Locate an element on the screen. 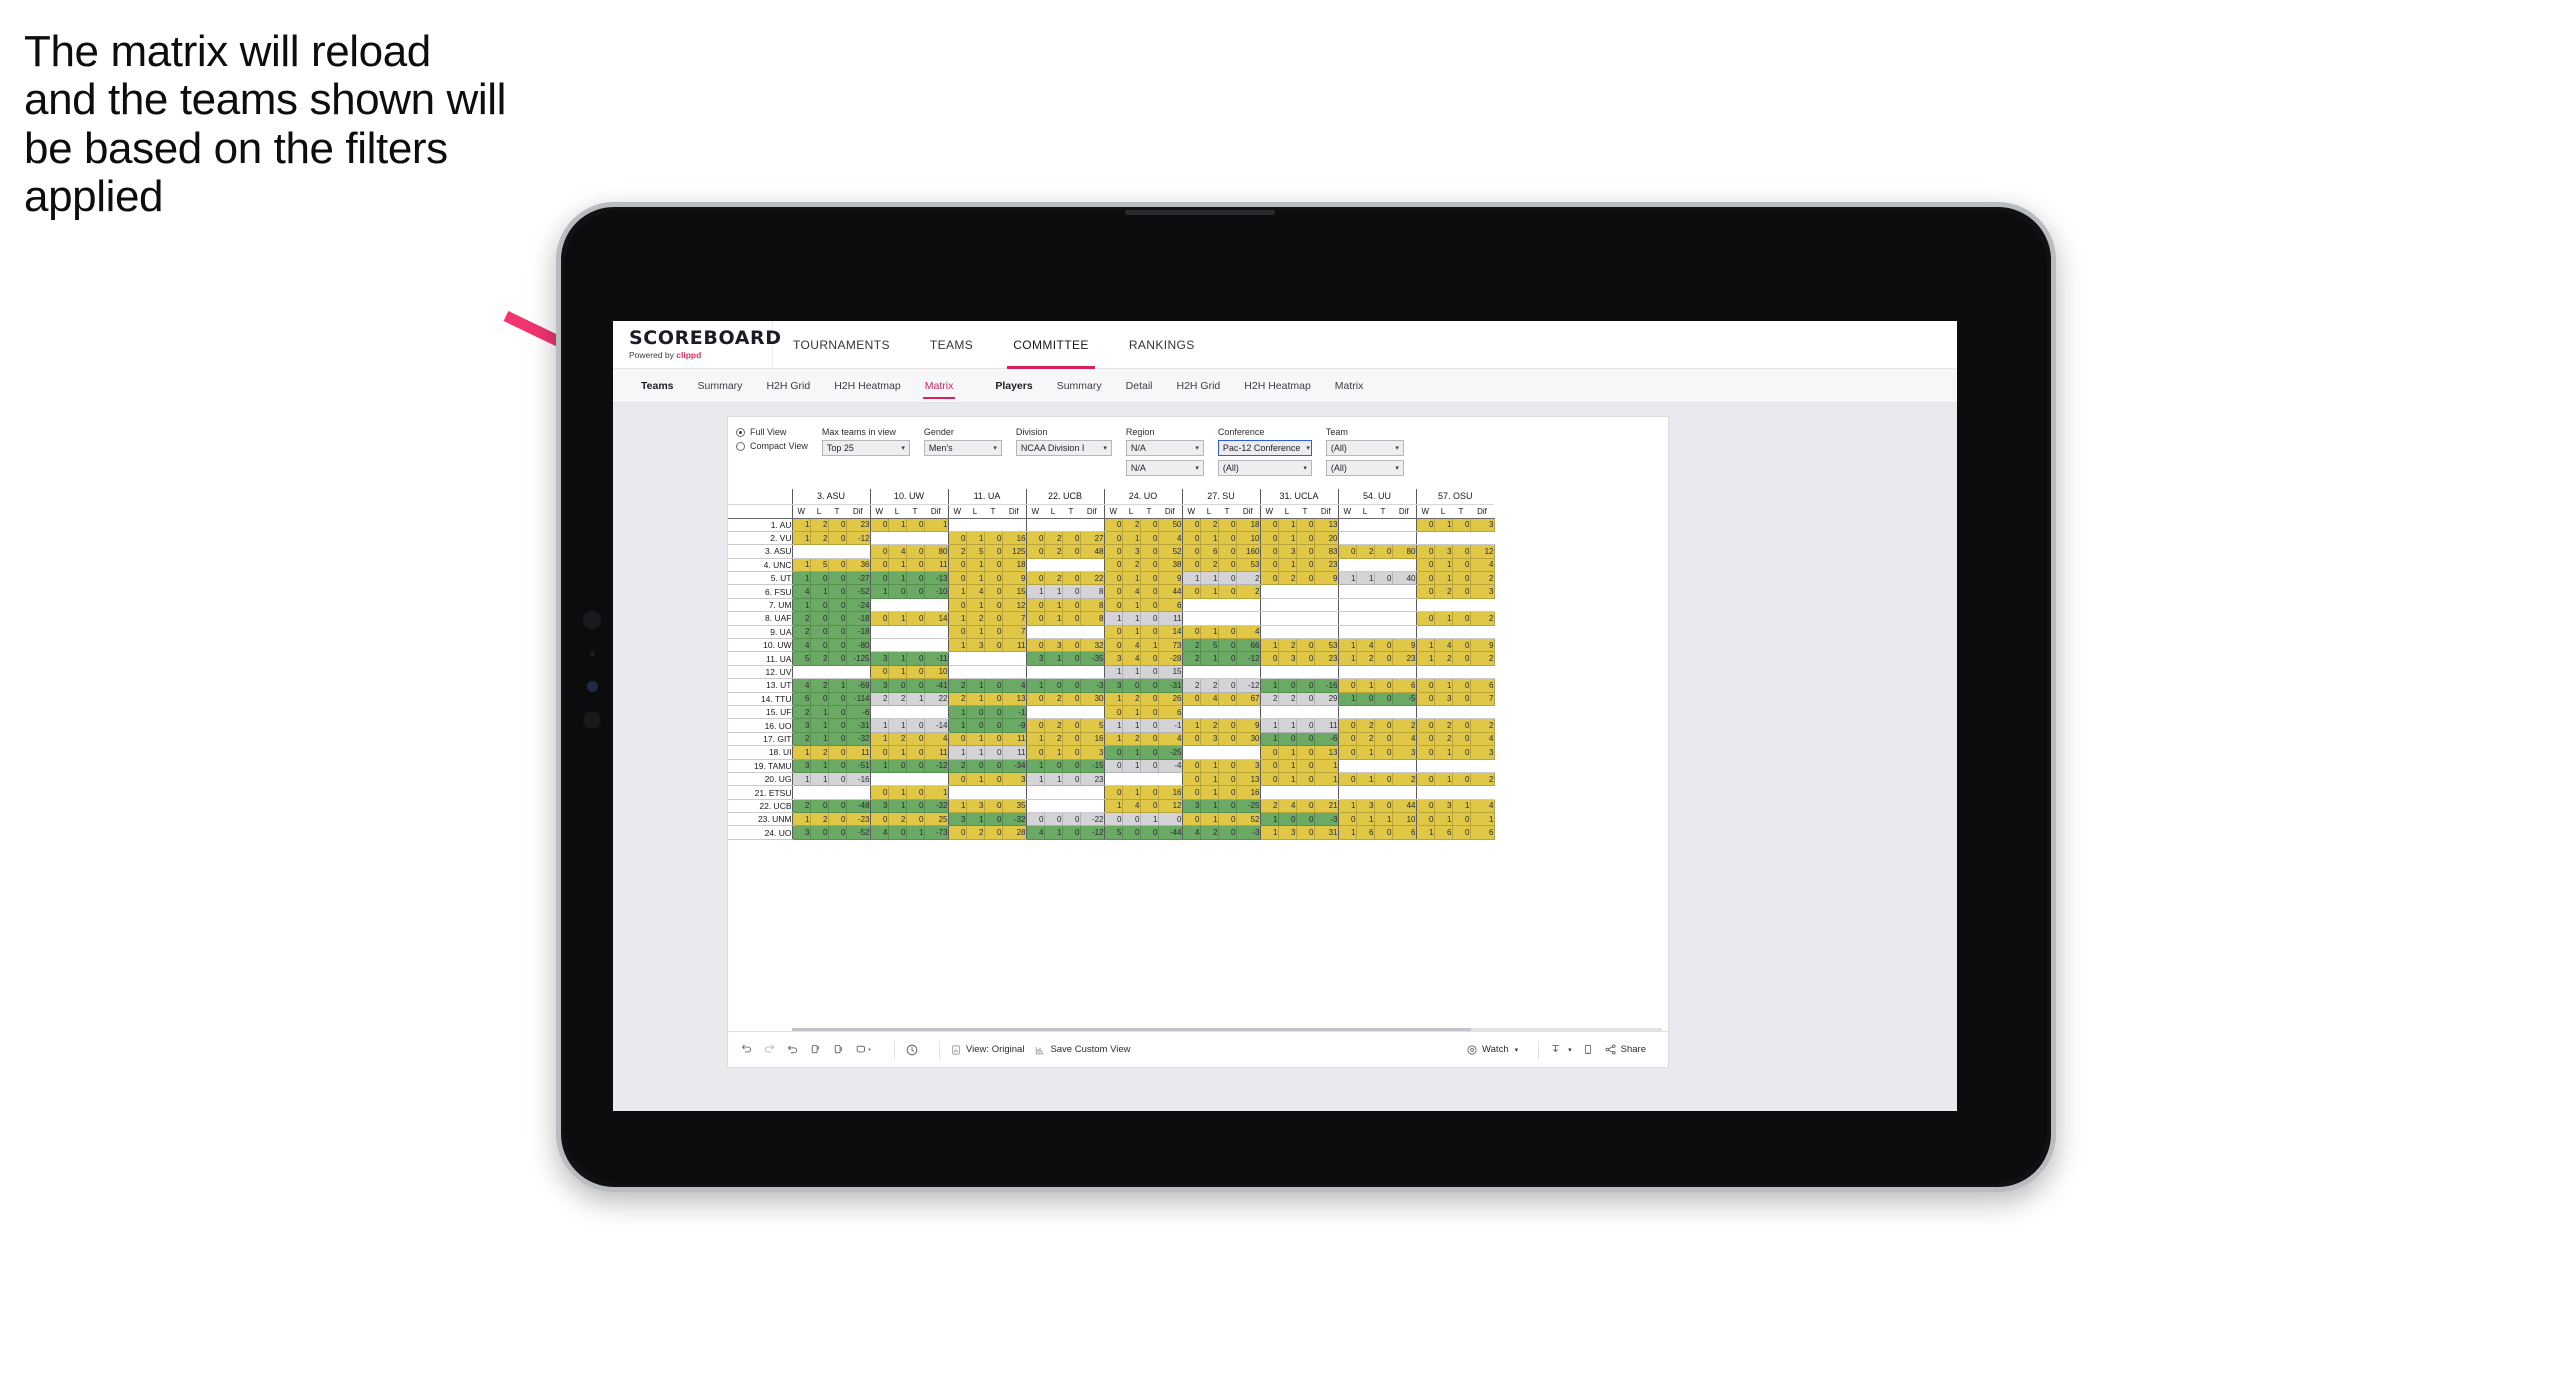 Image resolution: width=2568 pixels, height=1382 pixels. matrix-cell: 26 is located at coordinates (1170, 699).